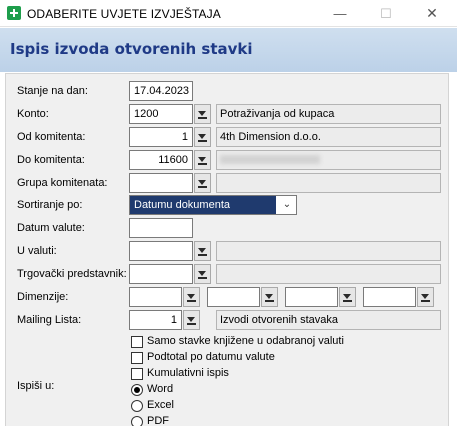  Describe the element at coordinates (137, 374) in the screenshot. I see `kumulativni-checkbox` at that location.